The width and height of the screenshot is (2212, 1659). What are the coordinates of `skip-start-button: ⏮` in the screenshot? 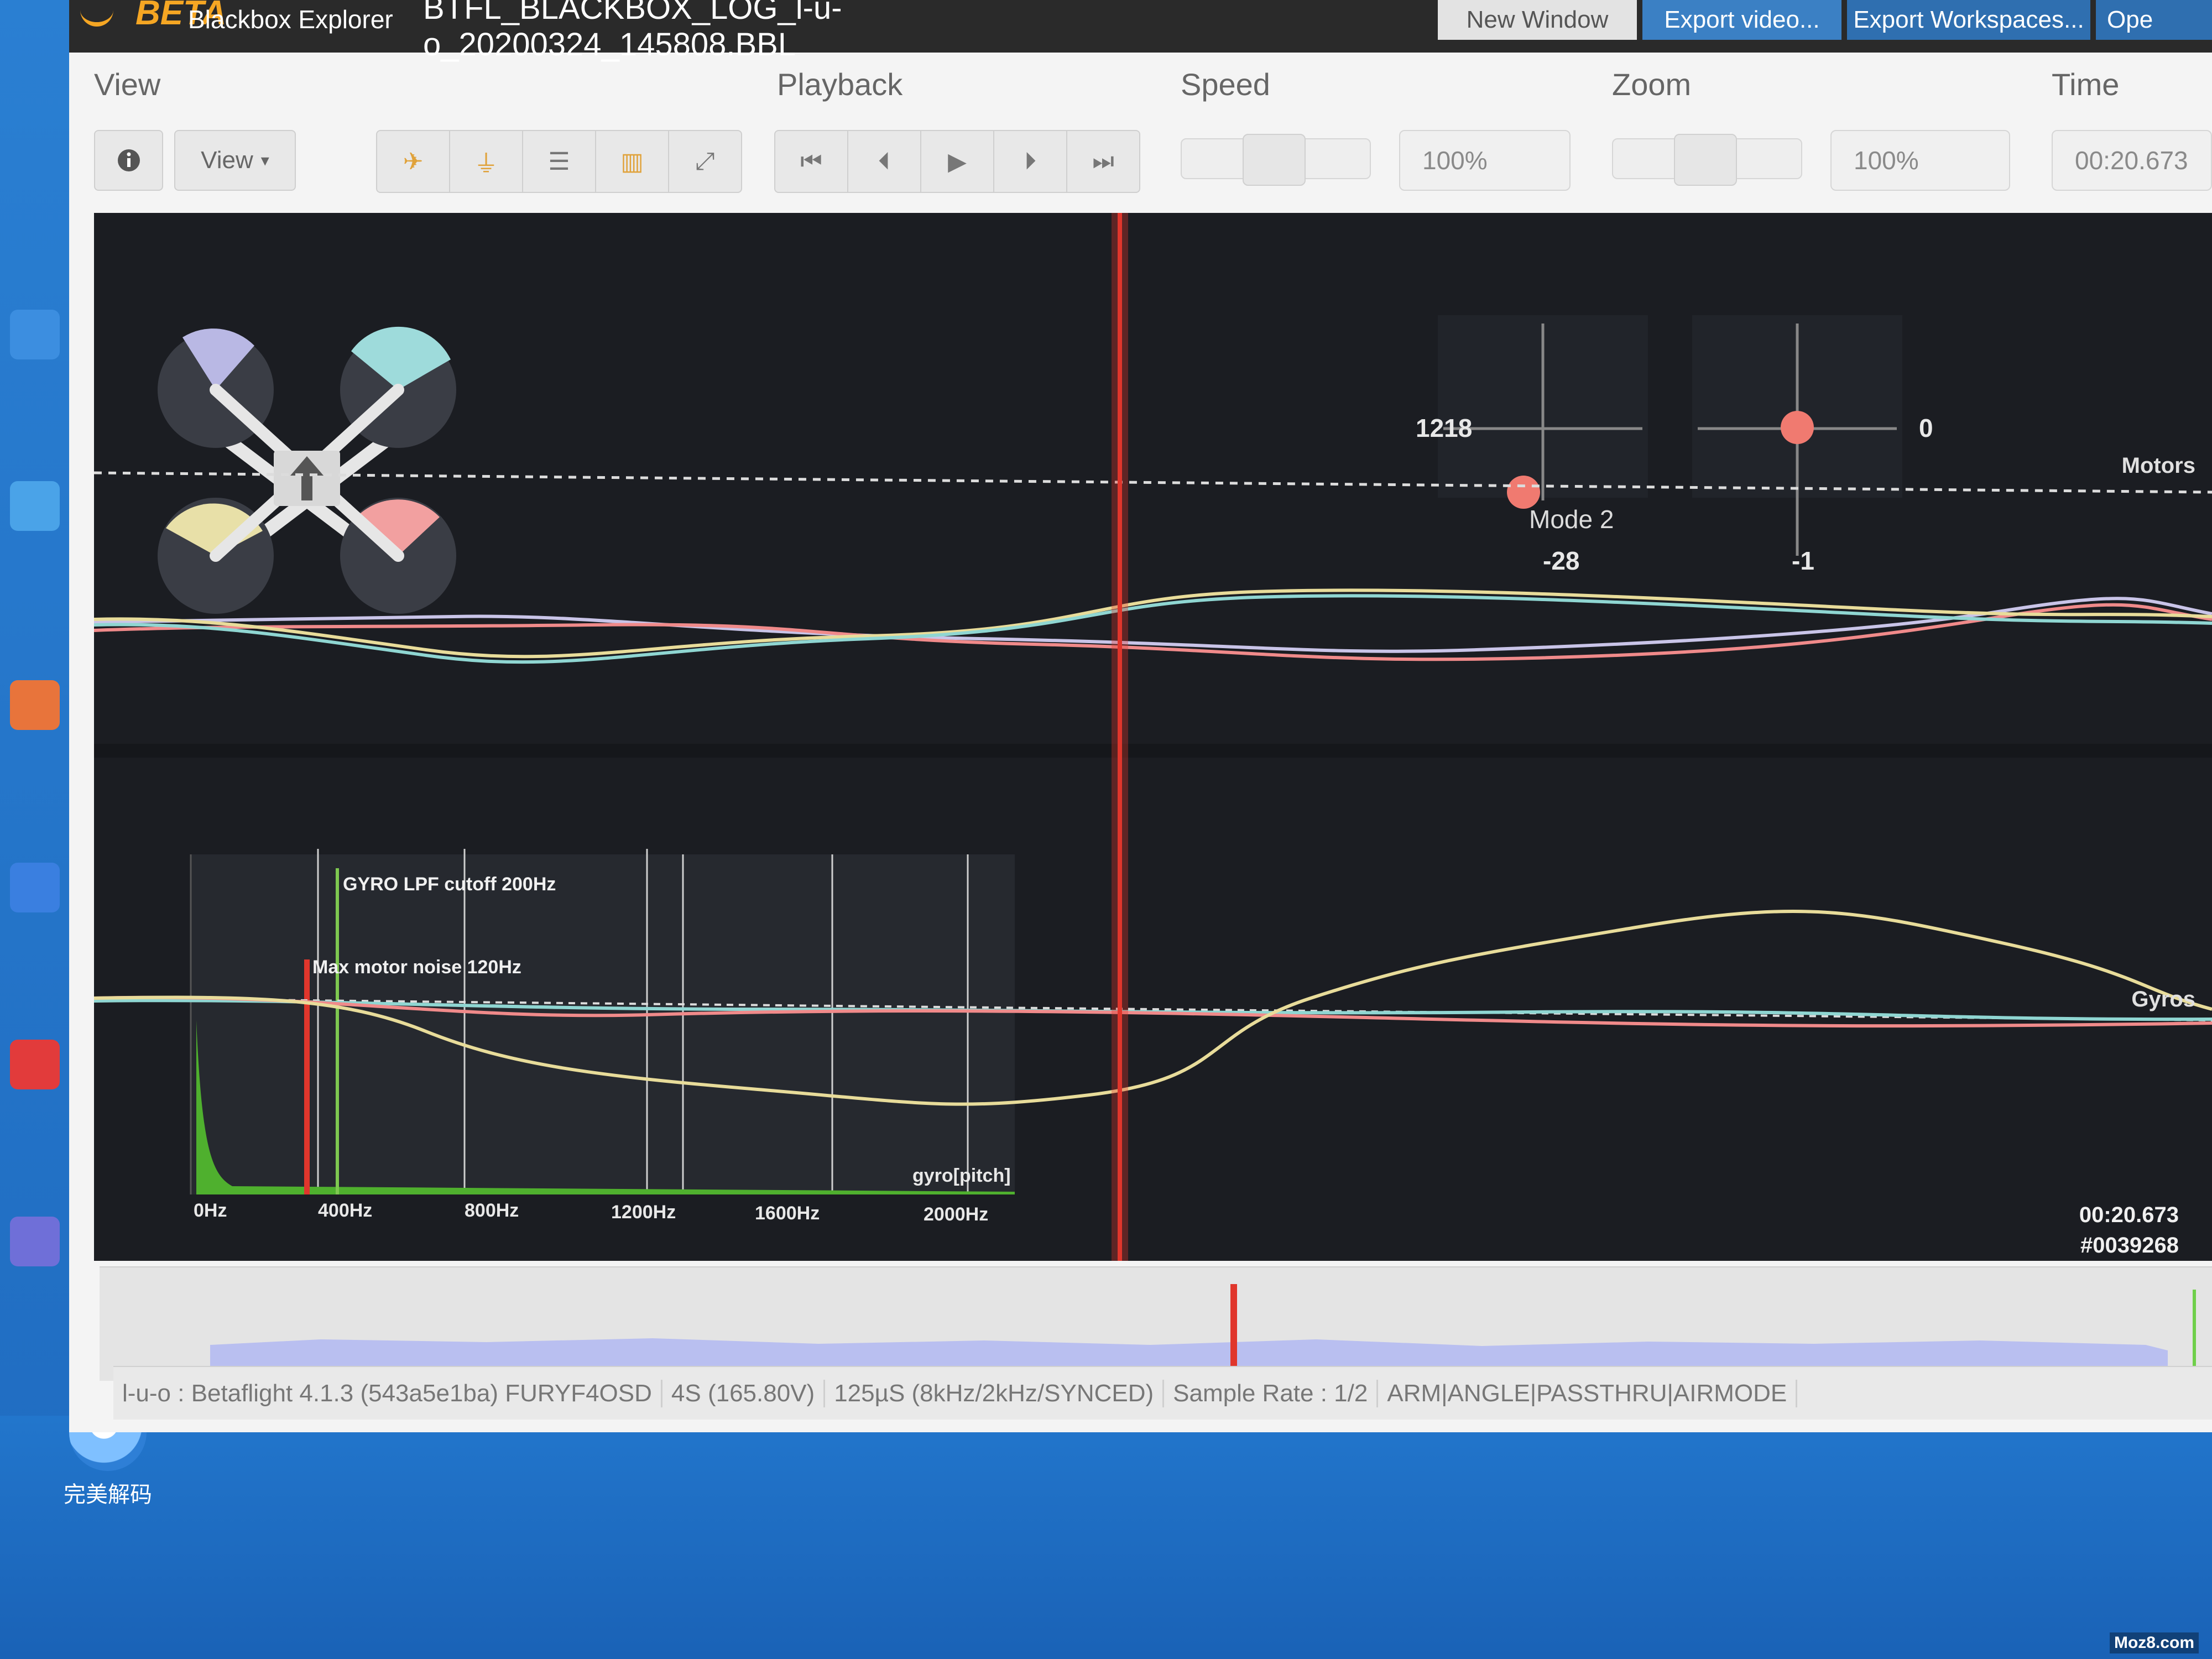 It's located at (812, 162).